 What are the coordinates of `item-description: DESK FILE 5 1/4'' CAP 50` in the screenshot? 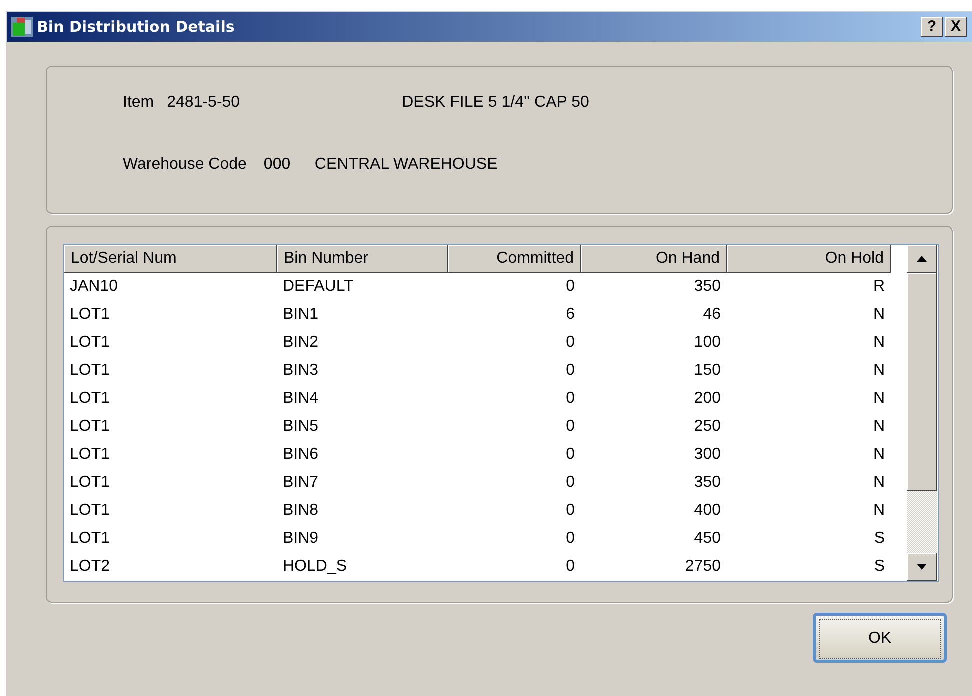 It's located at (496, 103).